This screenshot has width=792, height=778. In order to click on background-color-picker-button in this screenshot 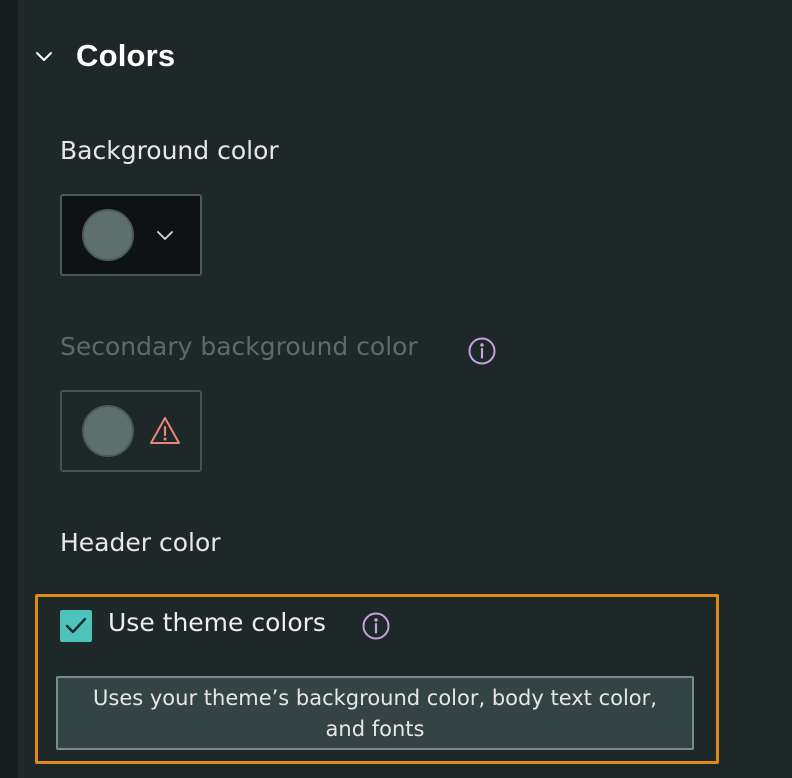, I will do `click(131, 235)`.